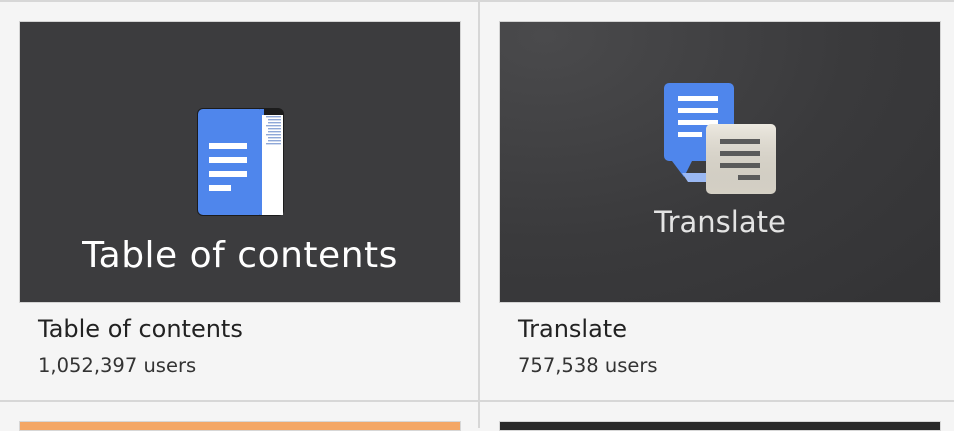 The width and height of the screenshot is (954, 431). Describe the element at coordinates (140, 329) in the screenshot. I see `addon-title: Table of contents` at that location.